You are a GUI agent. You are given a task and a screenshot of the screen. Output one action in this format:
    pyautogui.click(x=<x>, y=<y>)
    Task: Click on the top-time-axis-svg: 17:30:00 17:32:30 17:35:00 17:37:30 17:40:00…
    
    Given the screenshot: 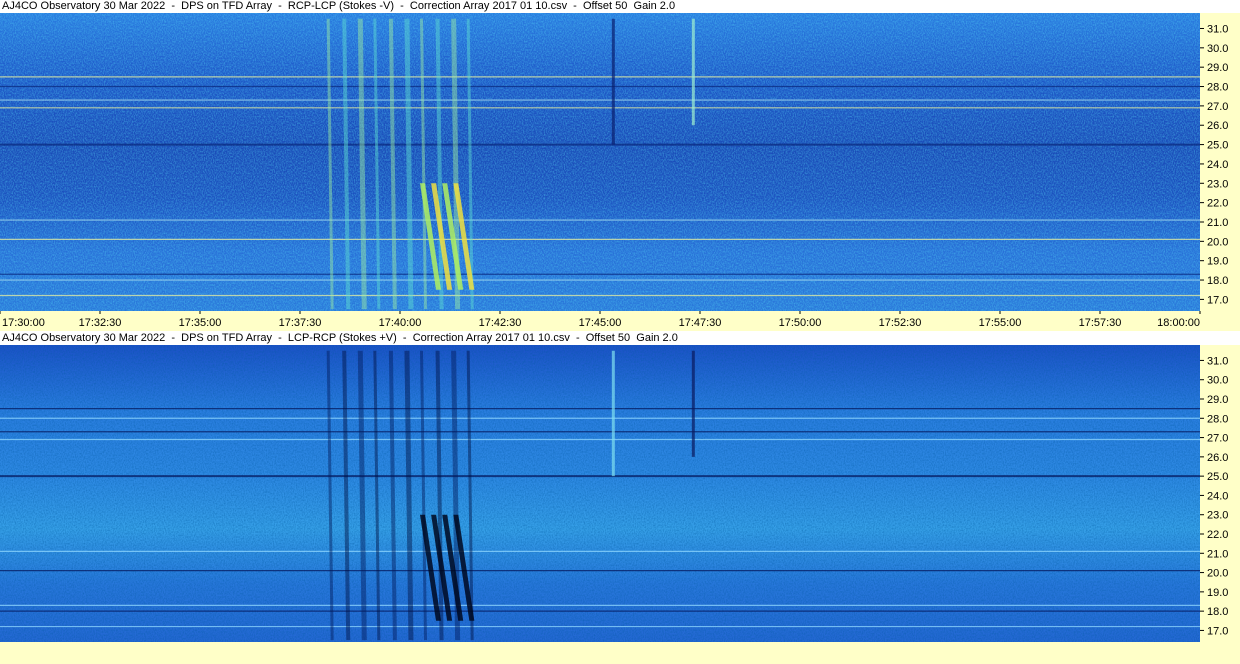 What is the action you would take?
    pyautogui.click(x=600, y=320)
    